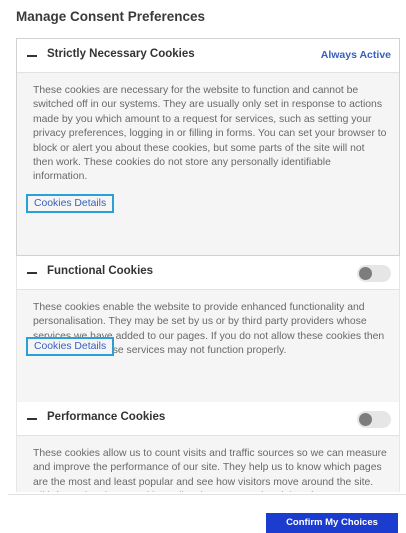 This screenshot has width=406, height=533. Describe the element at coordinates (111, 16) in the screenshot. I see `page-title: Manage Consent Preferences` at that location.